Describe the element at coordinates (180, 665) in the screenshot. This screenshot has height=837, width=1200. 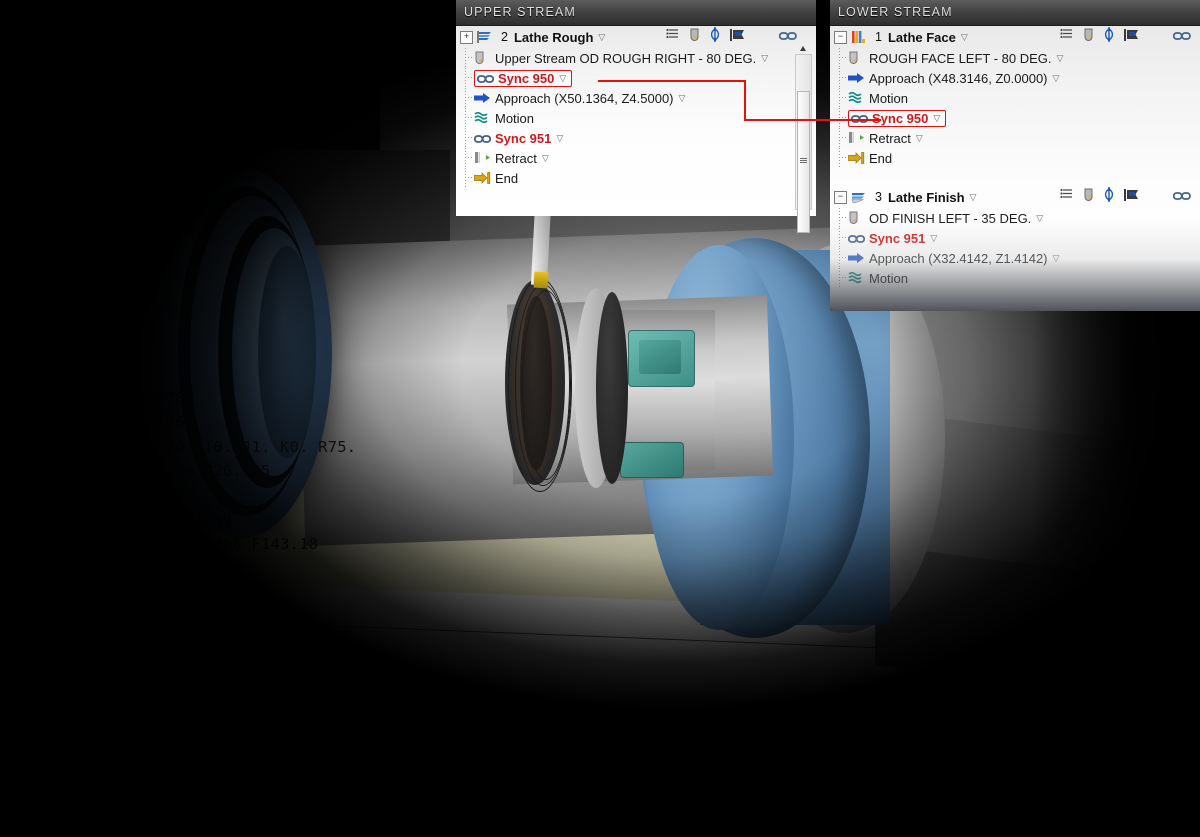
I see `gcode-line: .173 Z19.711` at that location.